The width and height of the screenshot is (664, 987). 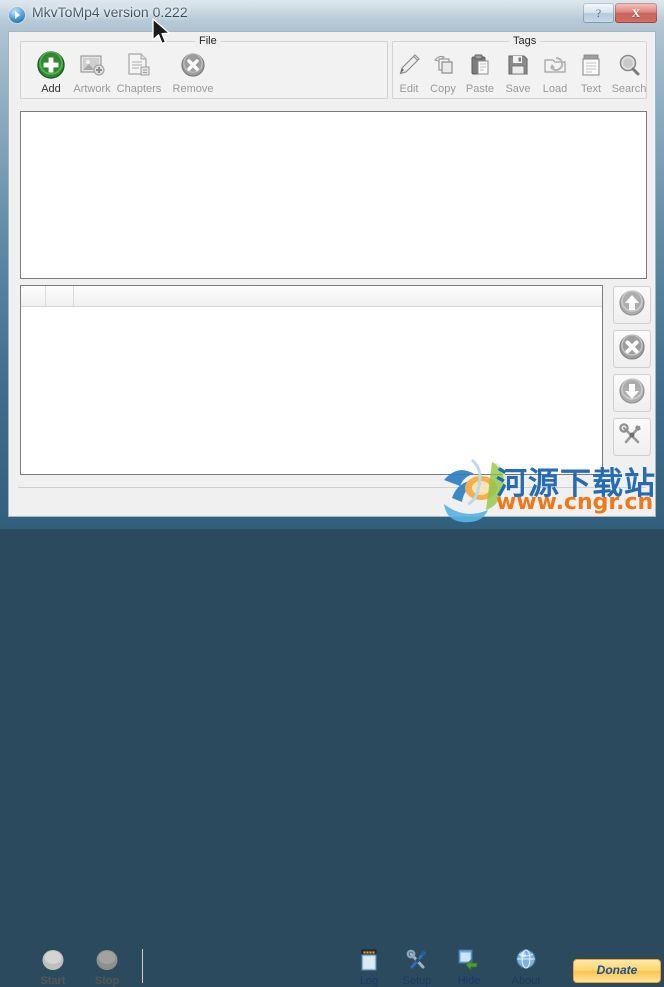 I want to click on play-circle-icon, so click(x=17, y=15).